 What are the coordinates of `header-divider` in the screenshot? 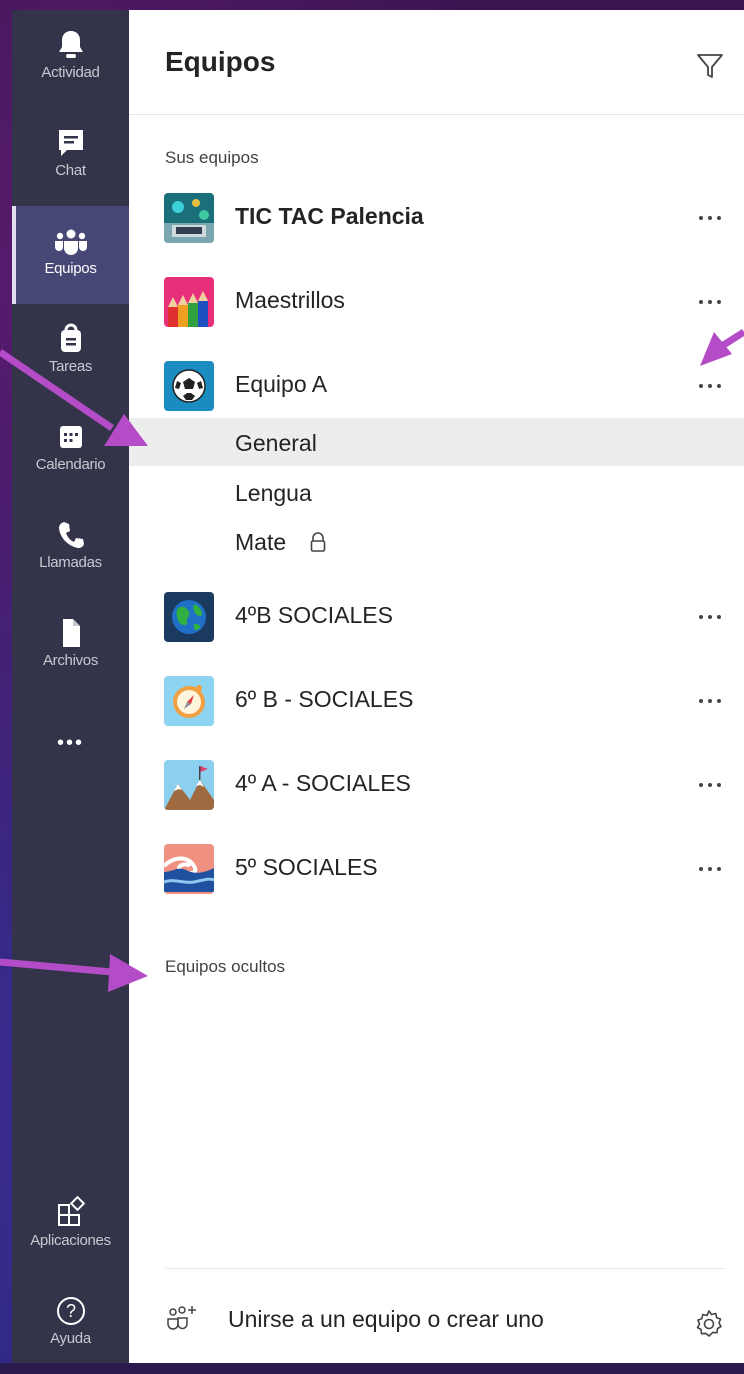 It's located at (436, 114).